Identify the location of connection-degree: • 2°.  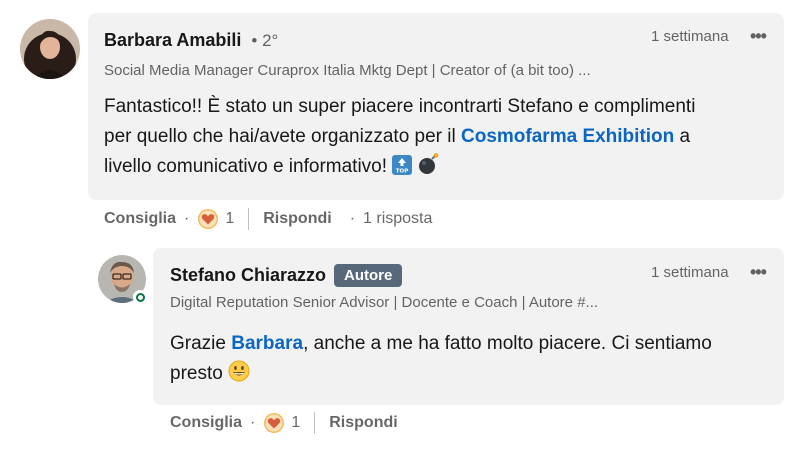
(265, 40).